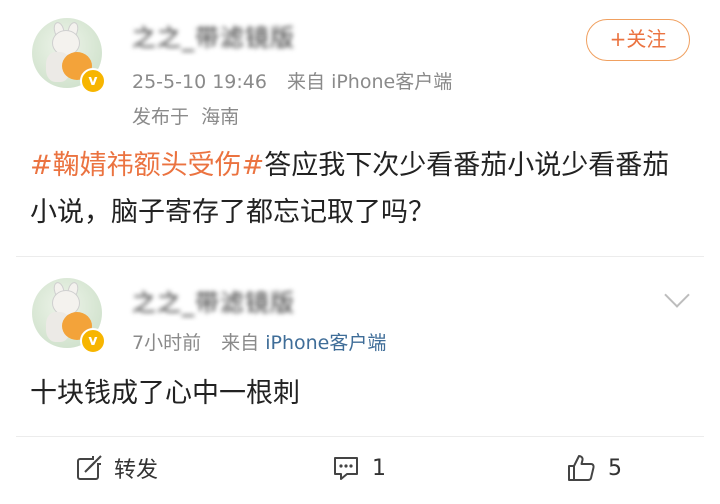 The image size is (720, 504). What do you see at coordinates (346, 468) in the screenshot?
I see `comment-icon` at bounding box center [346, 468].